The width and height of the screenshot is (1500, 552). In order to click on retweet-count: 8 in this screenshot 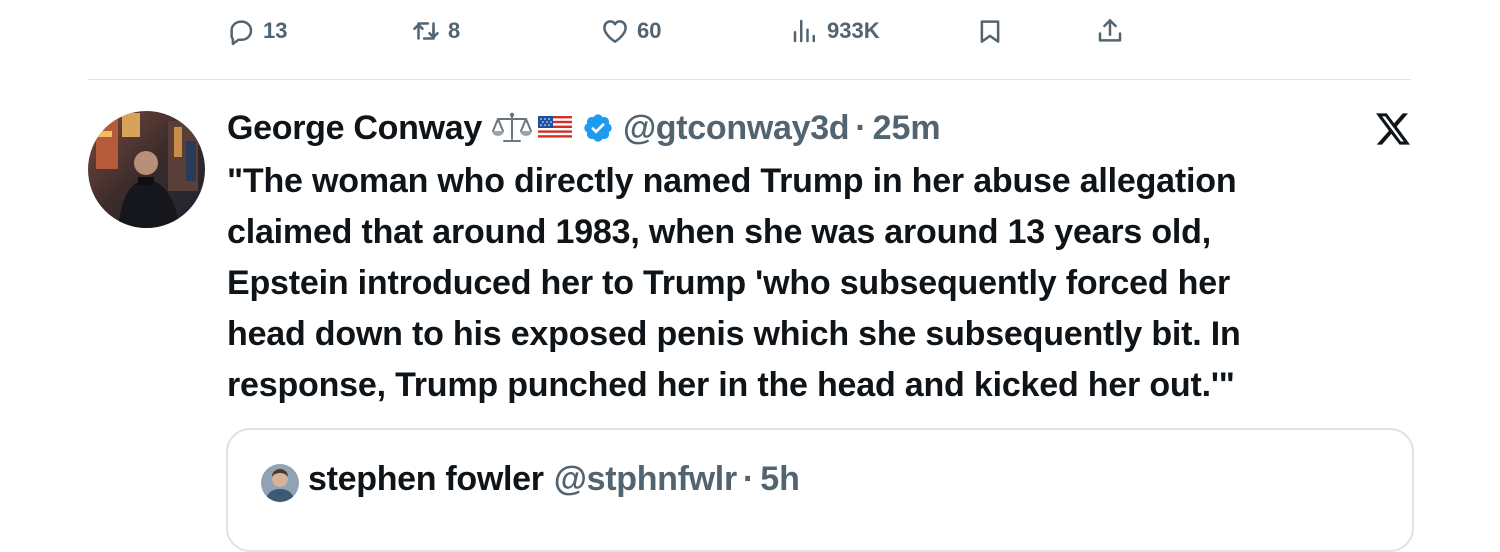, I will do `click(454, 30)`.